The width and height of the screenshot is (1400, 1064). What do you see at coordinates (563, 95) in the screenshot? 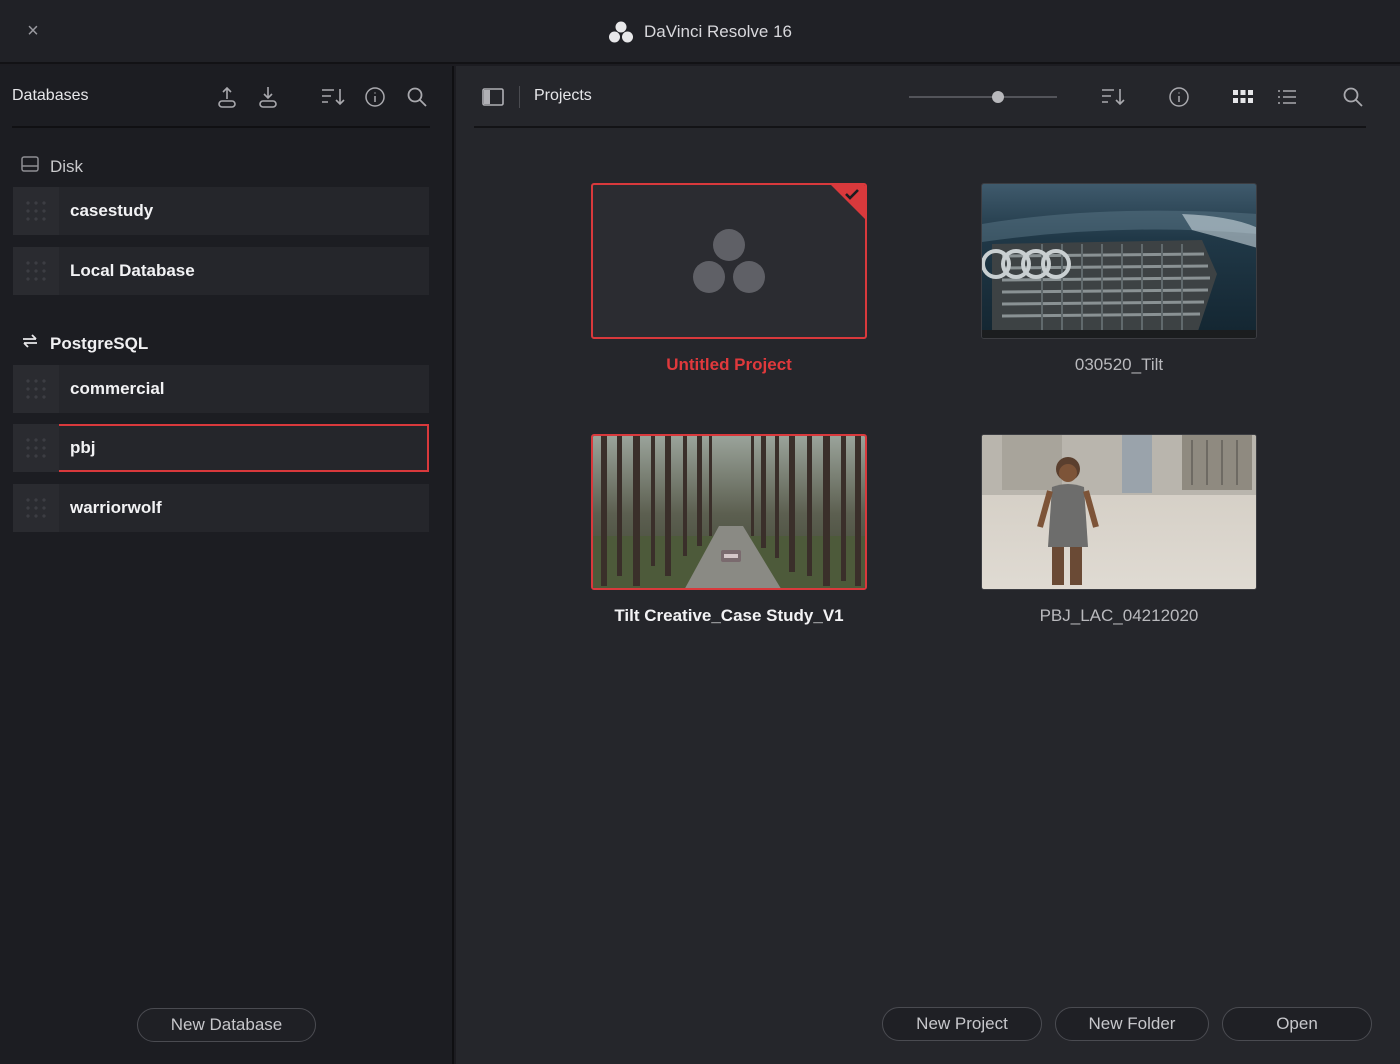
I see `projects-title: Projects` at bounding box center [563, 95].